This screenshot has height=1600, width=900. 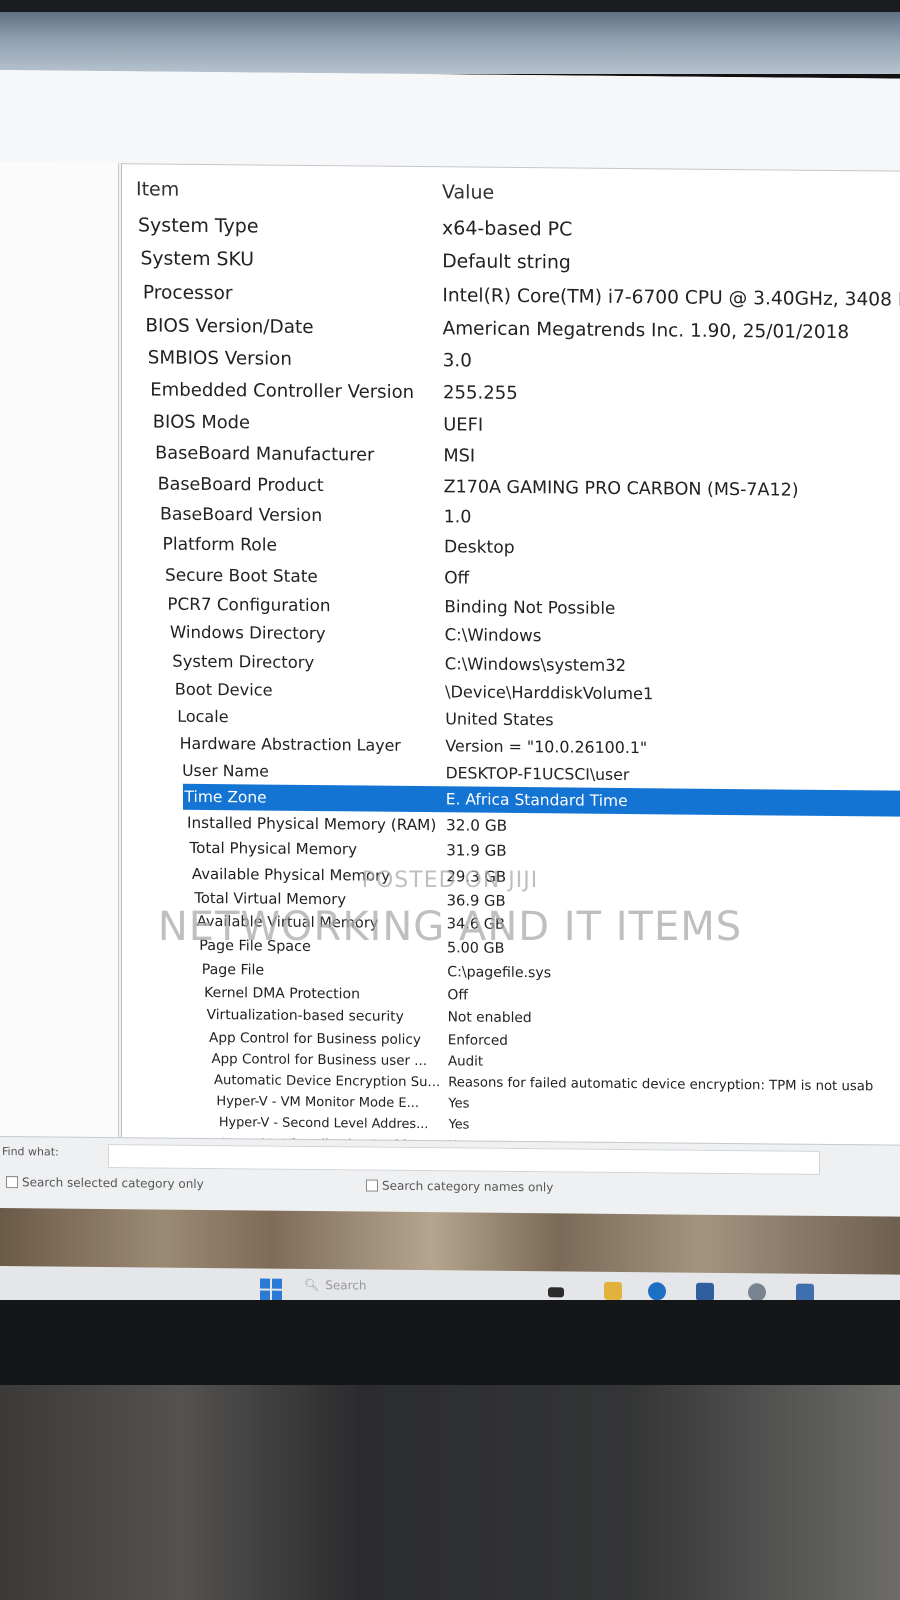 I want to click on search-names-checkbox: Search category names only, so click(x=460, y=1186).